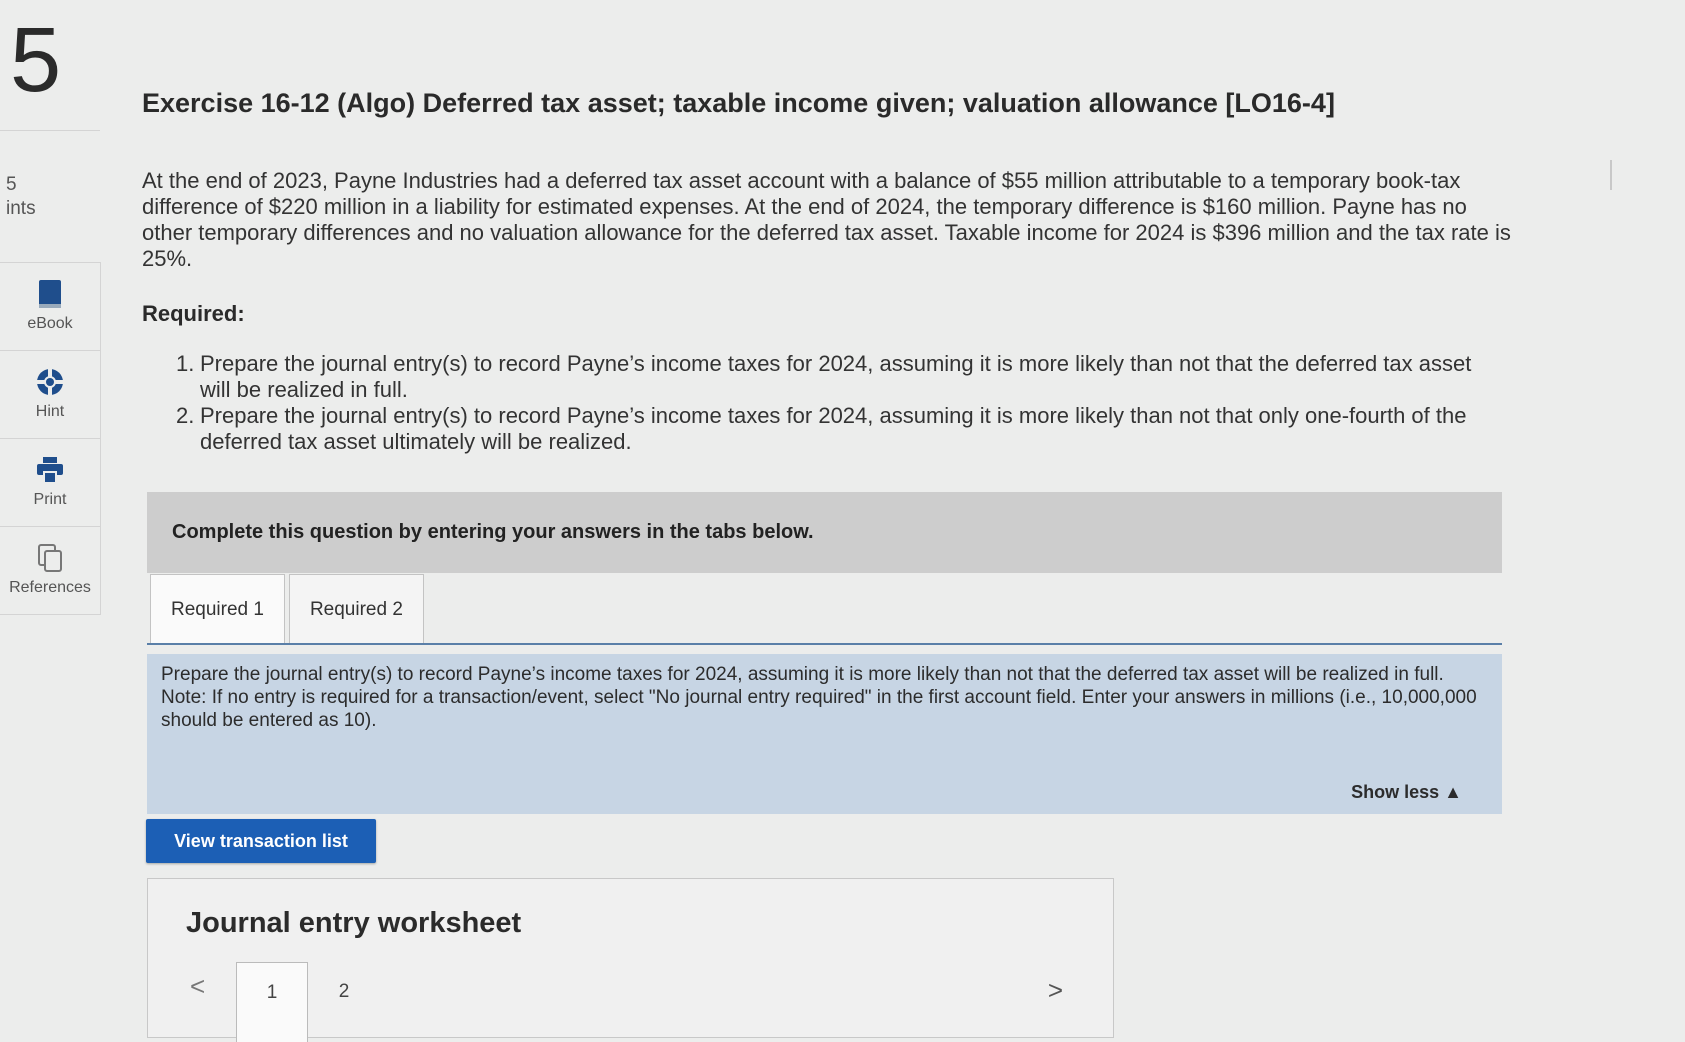 The width and height of the screenshot is (1685, 1042). I want to click on copy-icon, so click(50, 558).